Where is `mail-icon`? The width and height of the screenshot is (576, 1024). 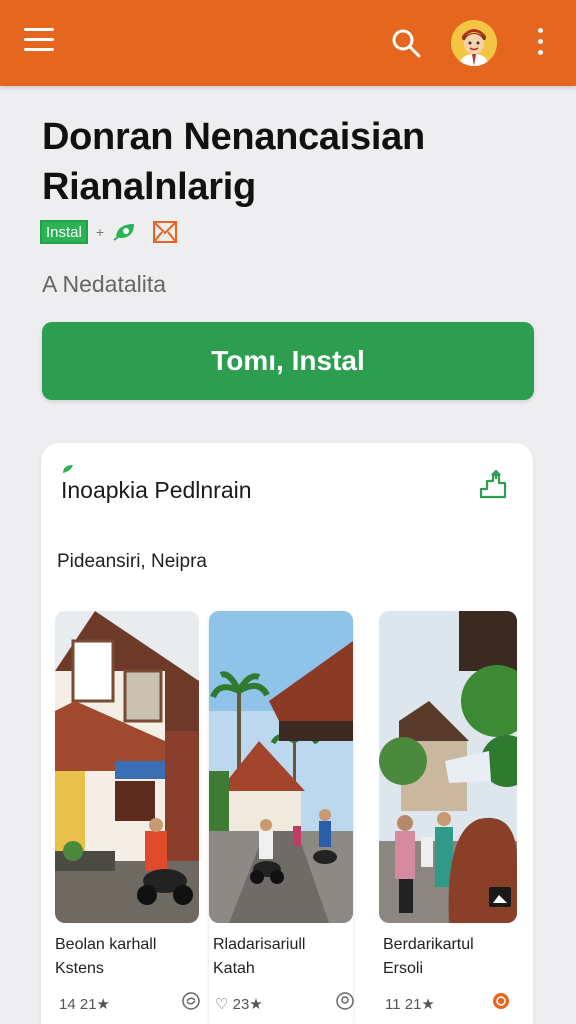
mail-icon is located at coordinates (165, 232).